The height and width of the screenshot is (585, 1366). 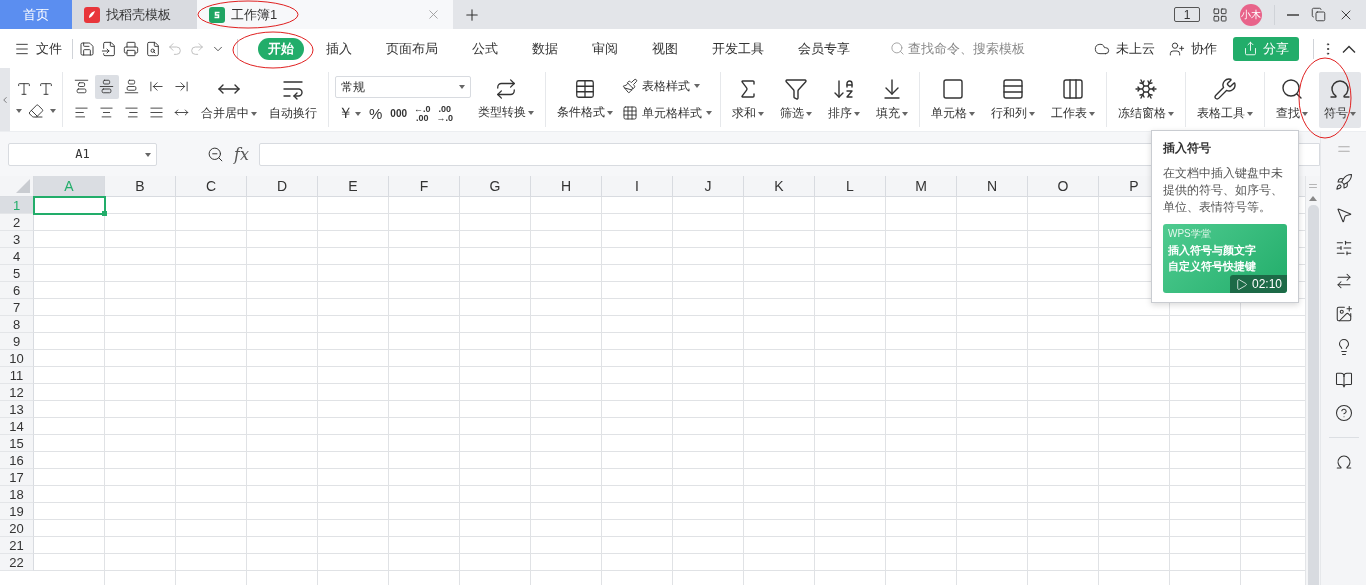 I want to click on percent-button: %, so click(x=376, y=113).